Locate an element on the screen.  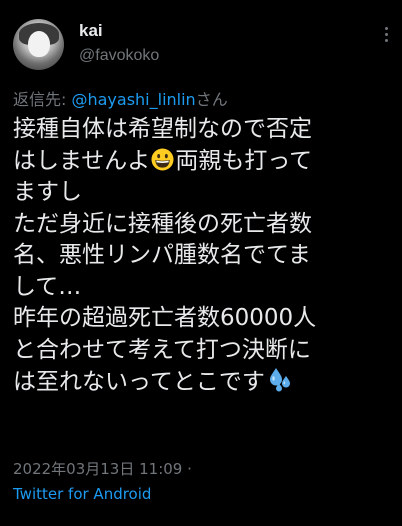
tweet-timestamp: 2022年03月13日 11:09 · is located at coordinates (102, 468).